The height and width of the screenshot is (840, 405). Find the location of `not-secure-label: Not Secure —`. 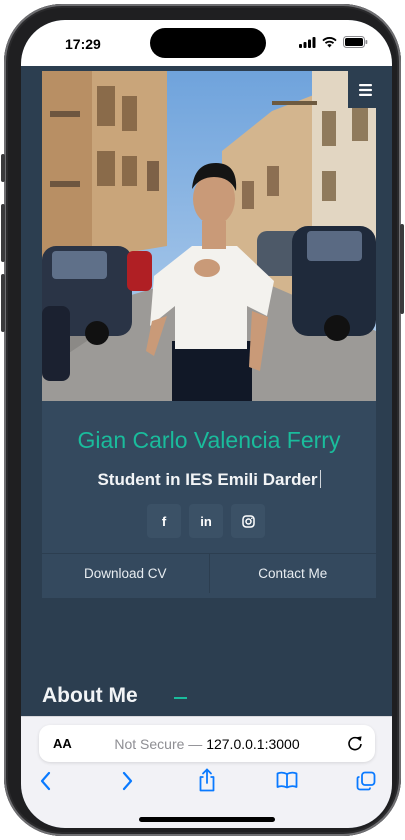

not-secure-label: Not Secure — is located at coordinates (158, 744).